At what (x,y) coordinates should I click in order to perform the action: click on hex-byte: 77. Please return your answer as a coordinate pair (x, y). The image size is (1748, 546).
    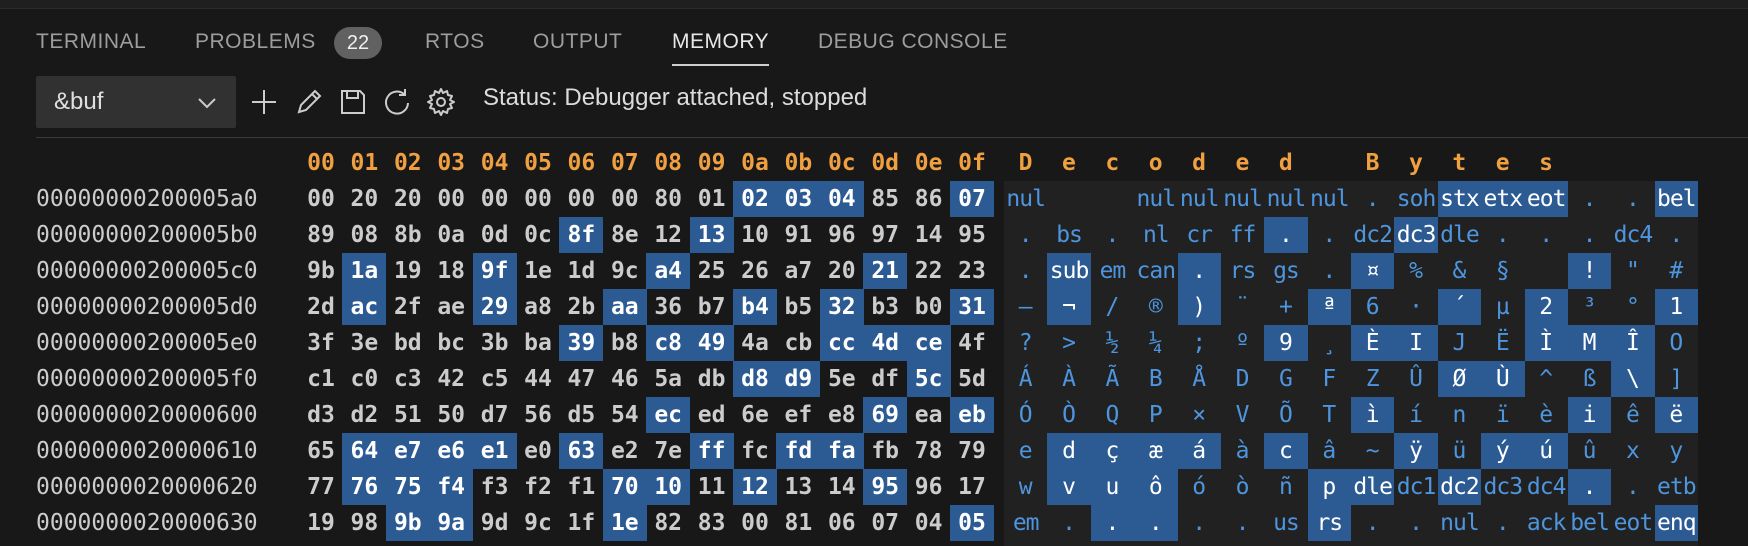
    Looking at the image, I should click on (321, 487).